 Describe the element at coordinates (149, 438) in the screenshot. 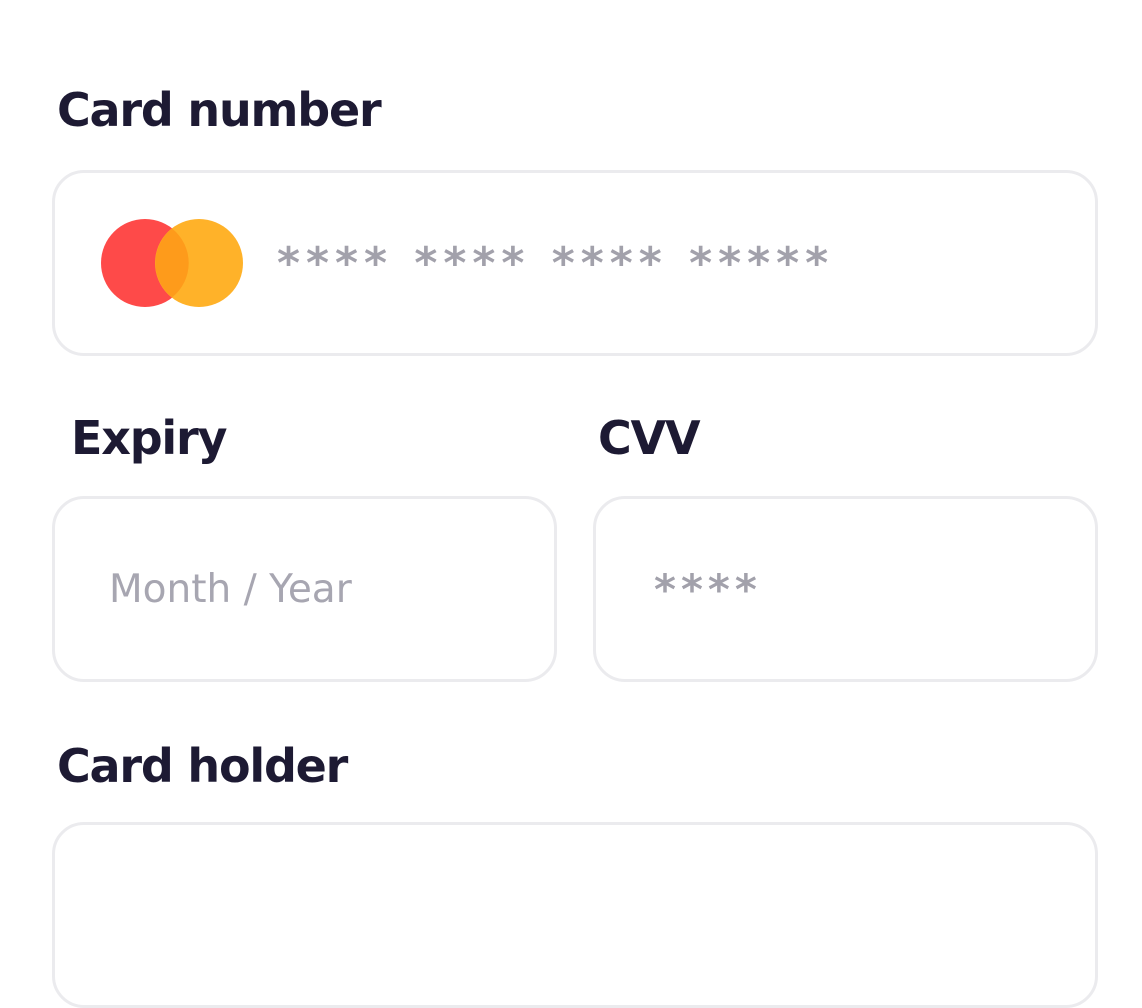

I see `expiry-label: Expiry` at that location.